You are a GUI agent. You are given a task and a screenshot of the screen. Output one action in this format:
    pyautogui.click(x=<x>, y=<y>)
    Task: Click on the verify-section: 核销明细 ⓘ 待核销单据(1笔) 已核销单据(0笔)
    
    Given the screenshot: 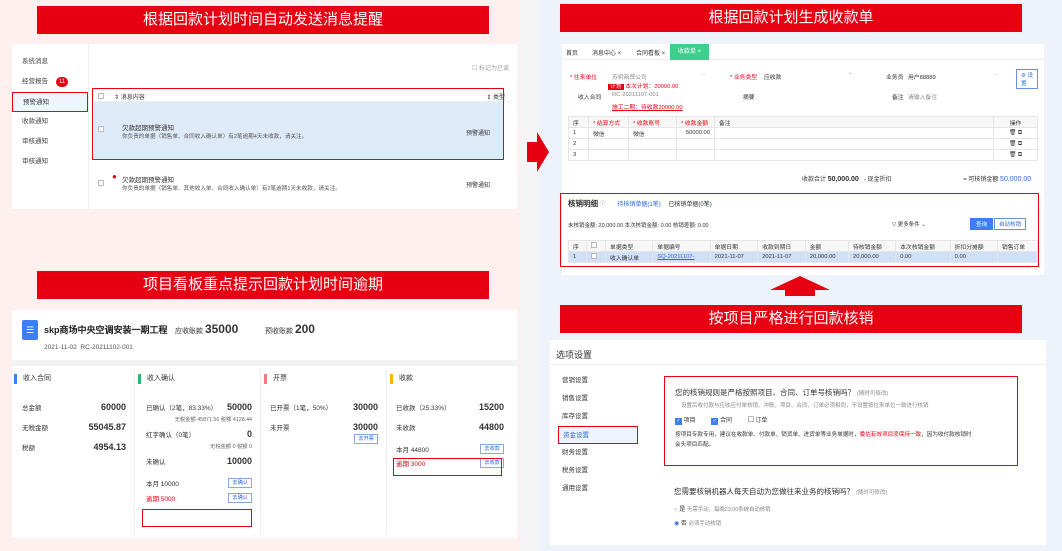 What is the action you would take?
    pyautogui.click(x=640, y=203)
    